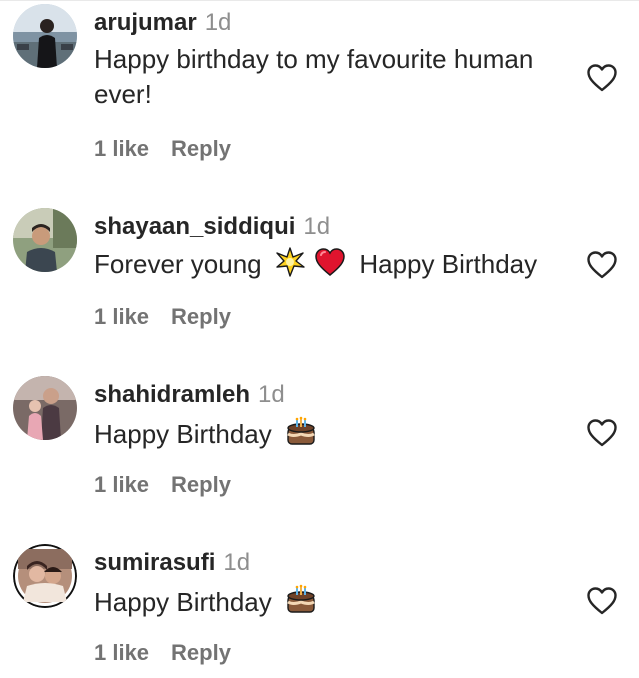 The image size is (639, 678). I want to click on red-heart-icon, so click(330, 262).